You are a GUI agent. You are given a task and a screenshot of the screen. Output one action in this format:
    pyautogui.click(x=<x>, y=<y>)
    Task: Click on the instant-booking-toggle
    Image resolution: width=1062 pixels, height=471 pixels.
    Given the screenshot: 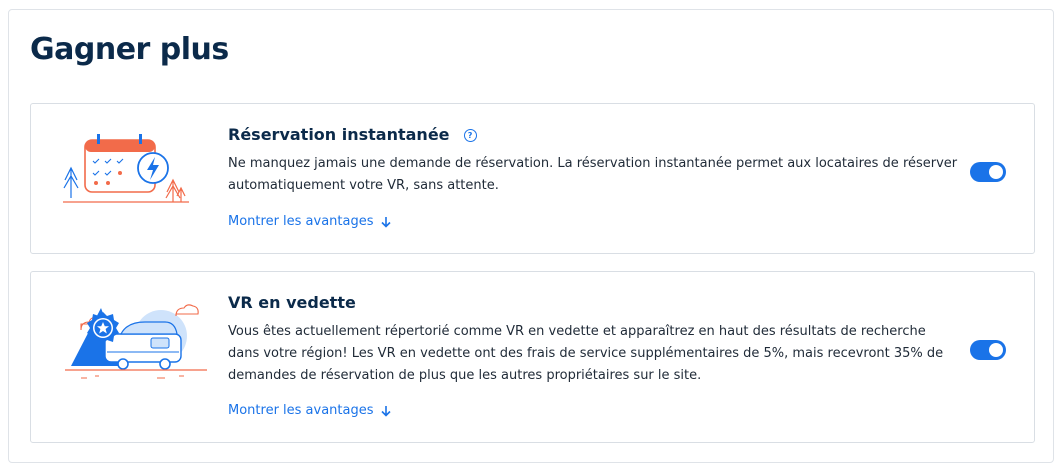 What is the action you would take?
    pyautogui.click(x=988, y=172)
    